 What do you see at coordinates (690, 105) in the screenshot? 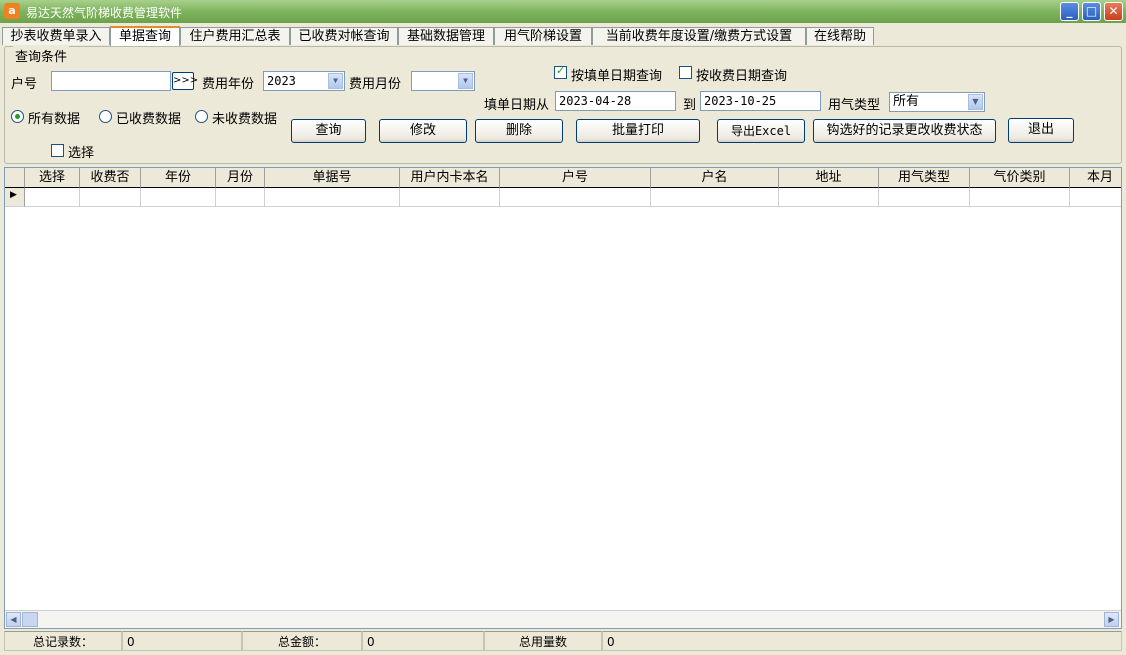
I see `date-to-label: 到` at bounding box center [690, 105].